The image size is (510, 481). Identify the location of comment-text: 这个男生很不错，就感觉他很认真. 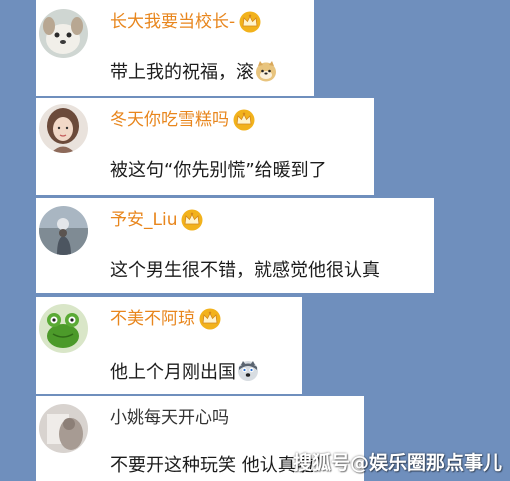
(245, 270).